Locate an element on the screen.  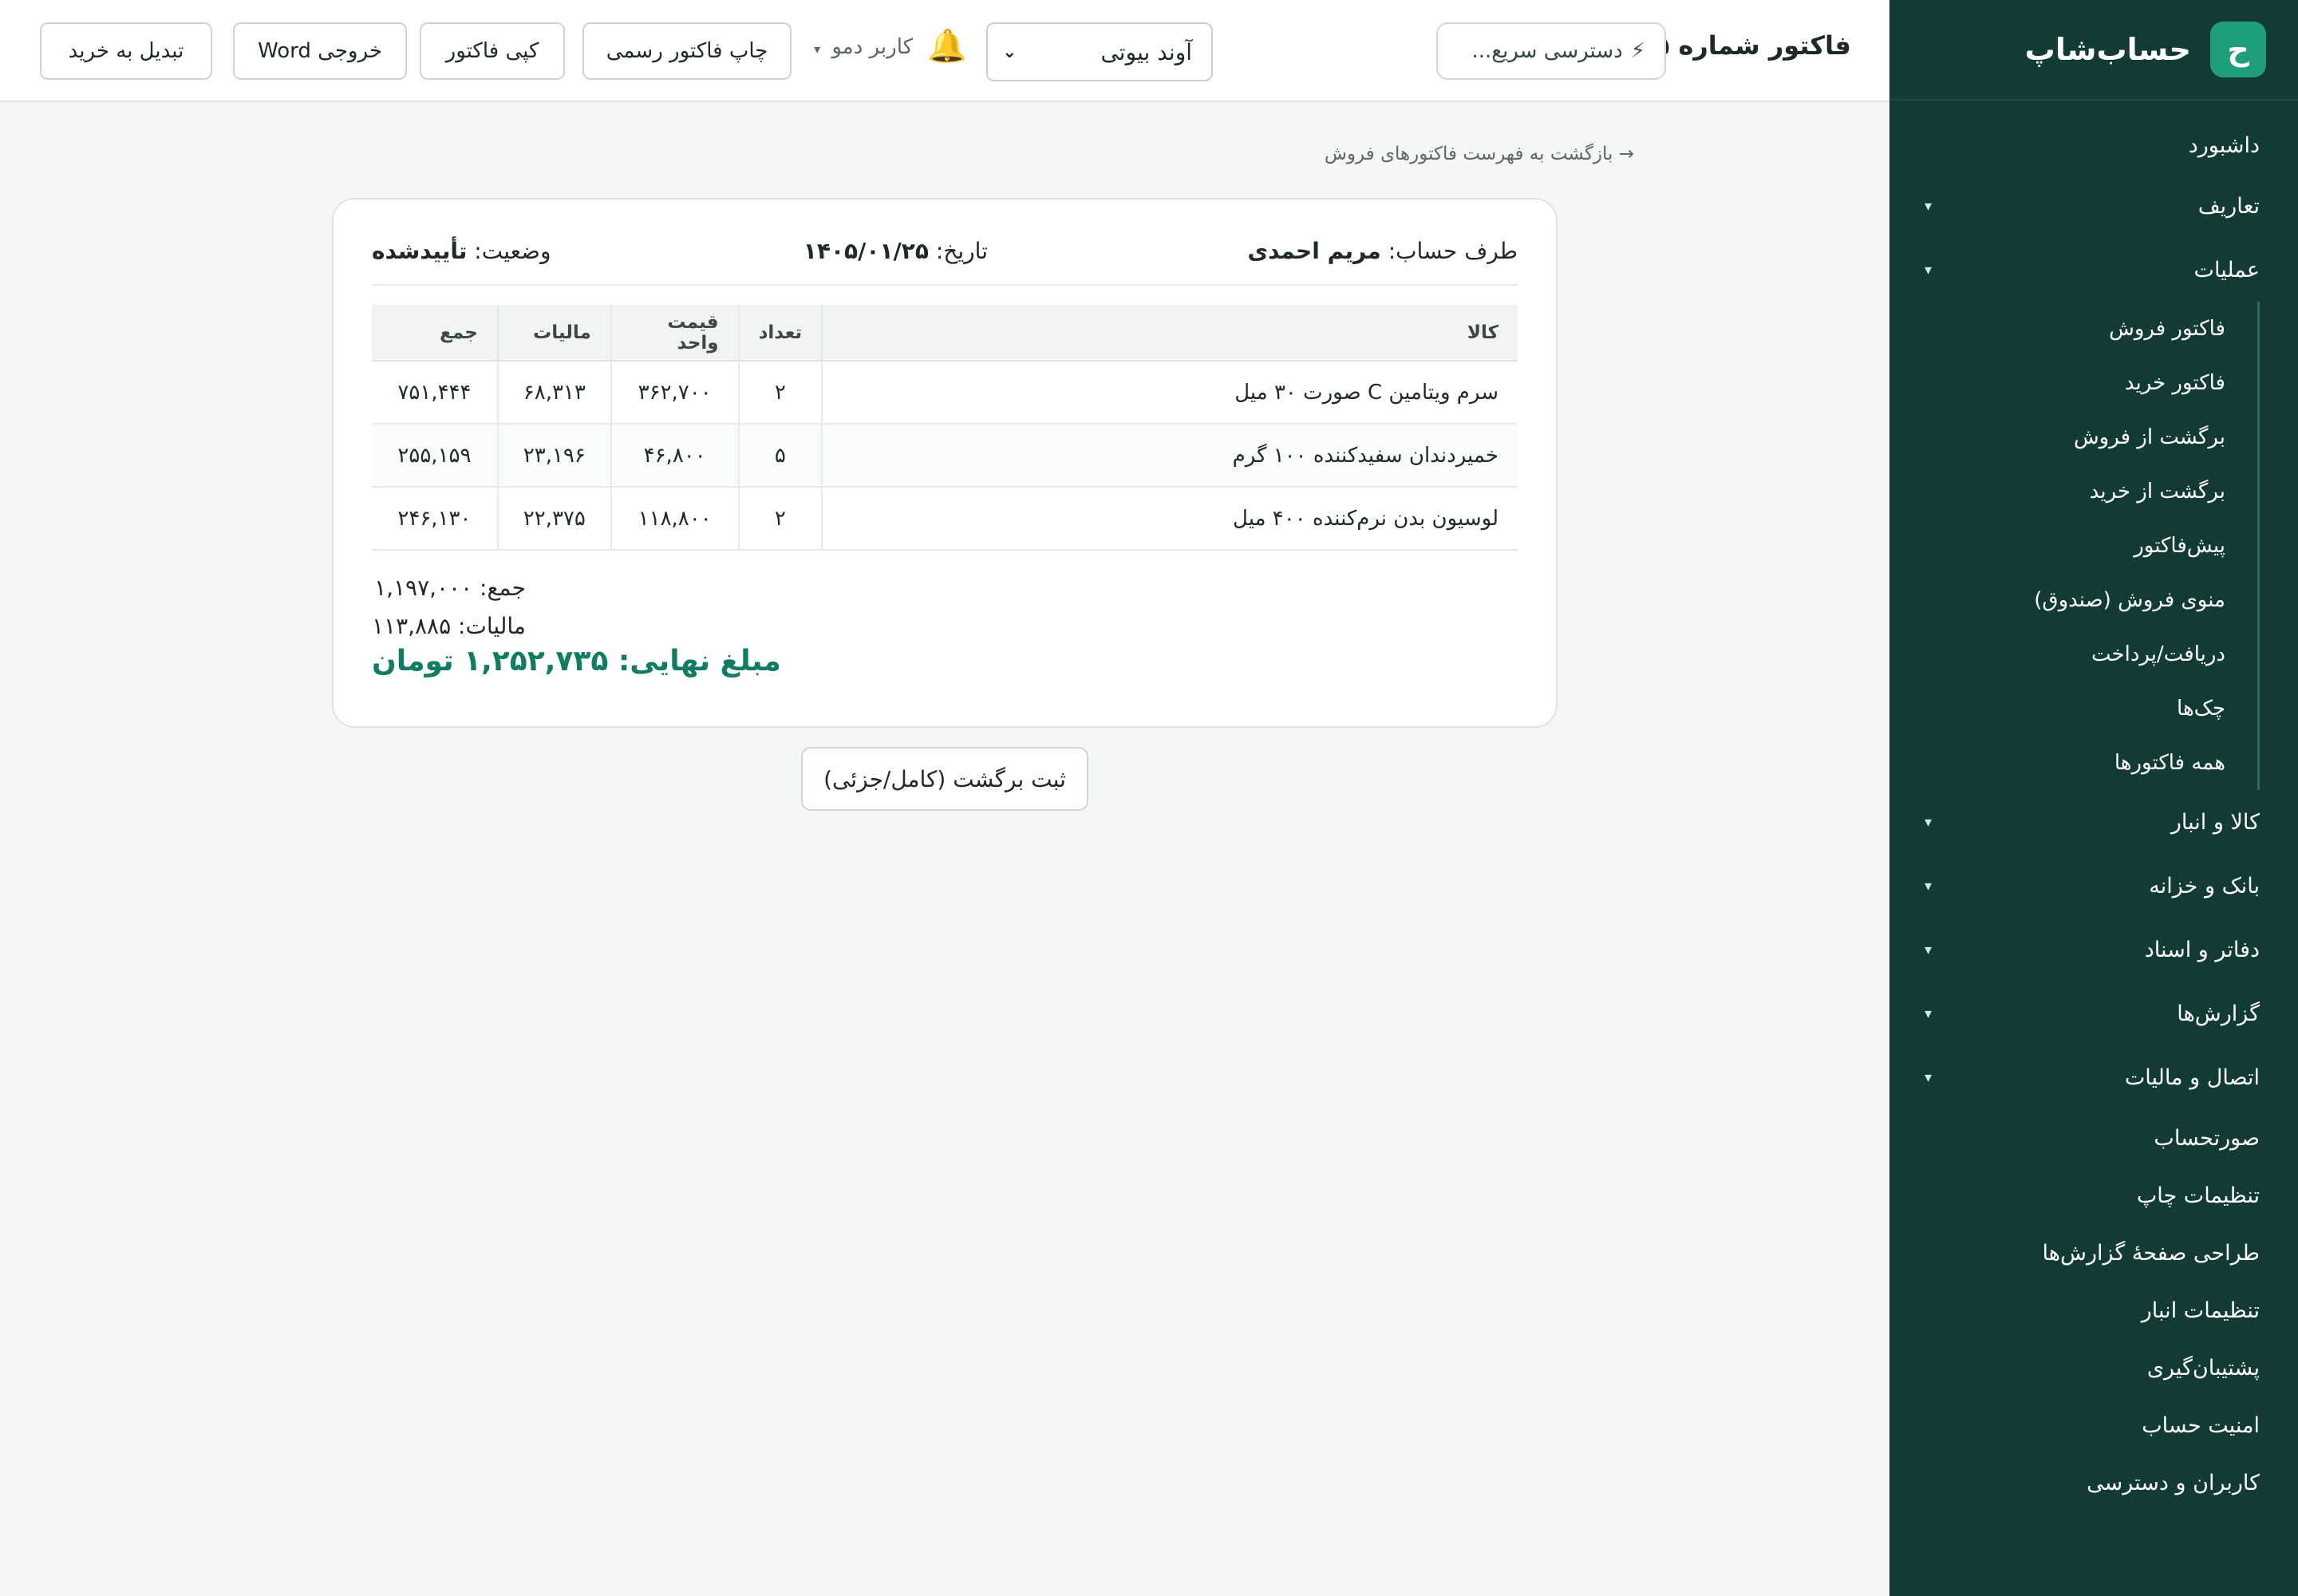
party-label: طرف حساب: is located at coordinates (1453, 251).